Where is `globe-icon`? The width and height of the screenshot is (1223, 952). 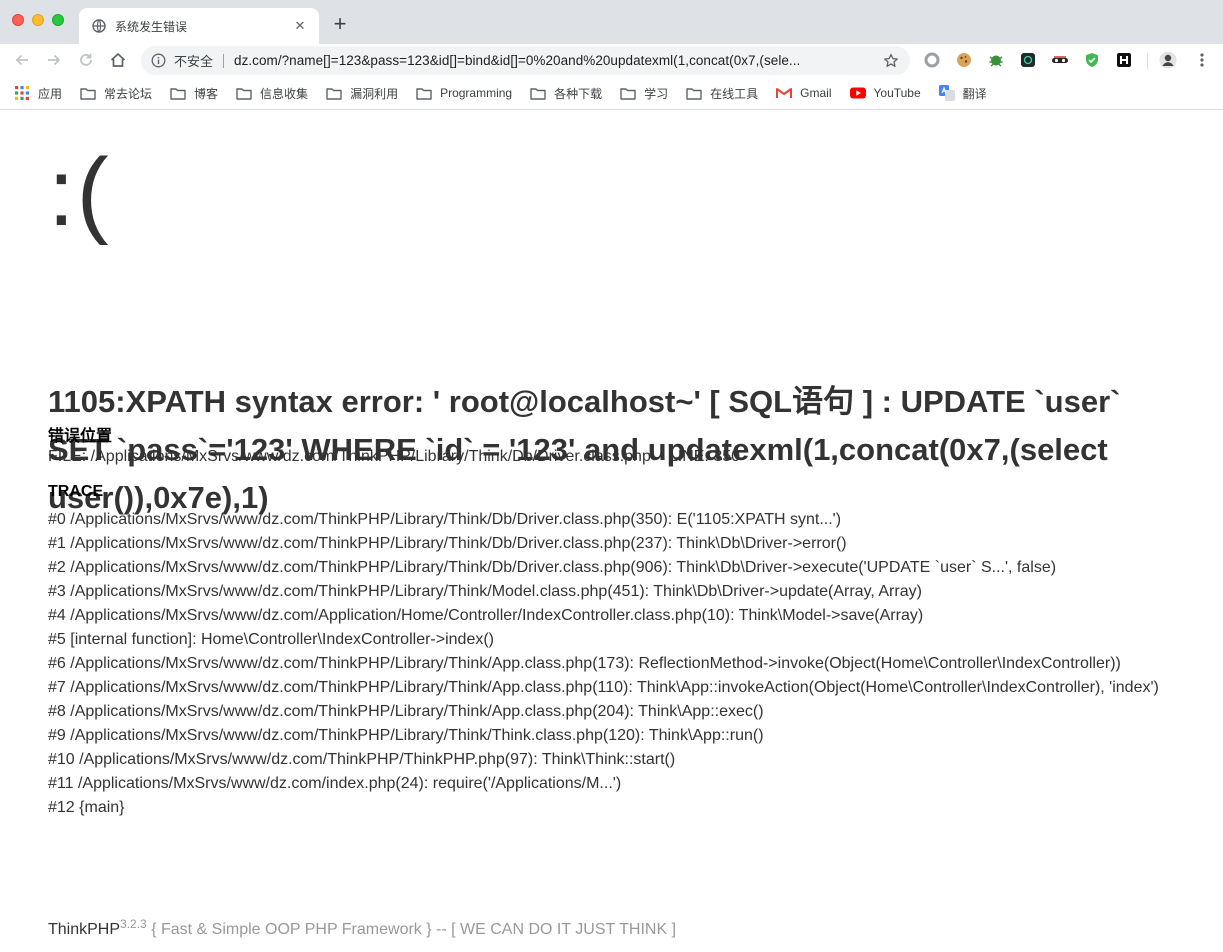
globe-icon is located at coordinates (99, 26).